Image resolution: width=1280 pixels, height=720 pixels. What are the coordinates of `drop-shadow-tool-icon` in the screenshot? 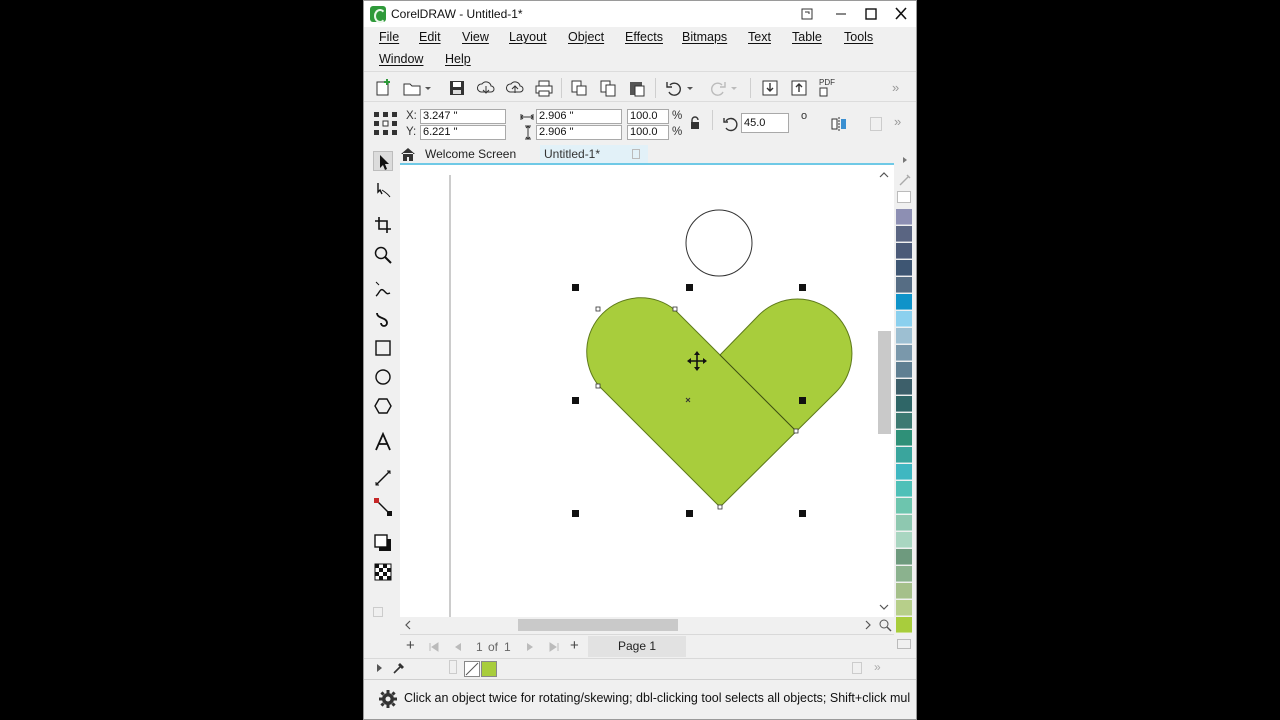 It's located at (383, 543).